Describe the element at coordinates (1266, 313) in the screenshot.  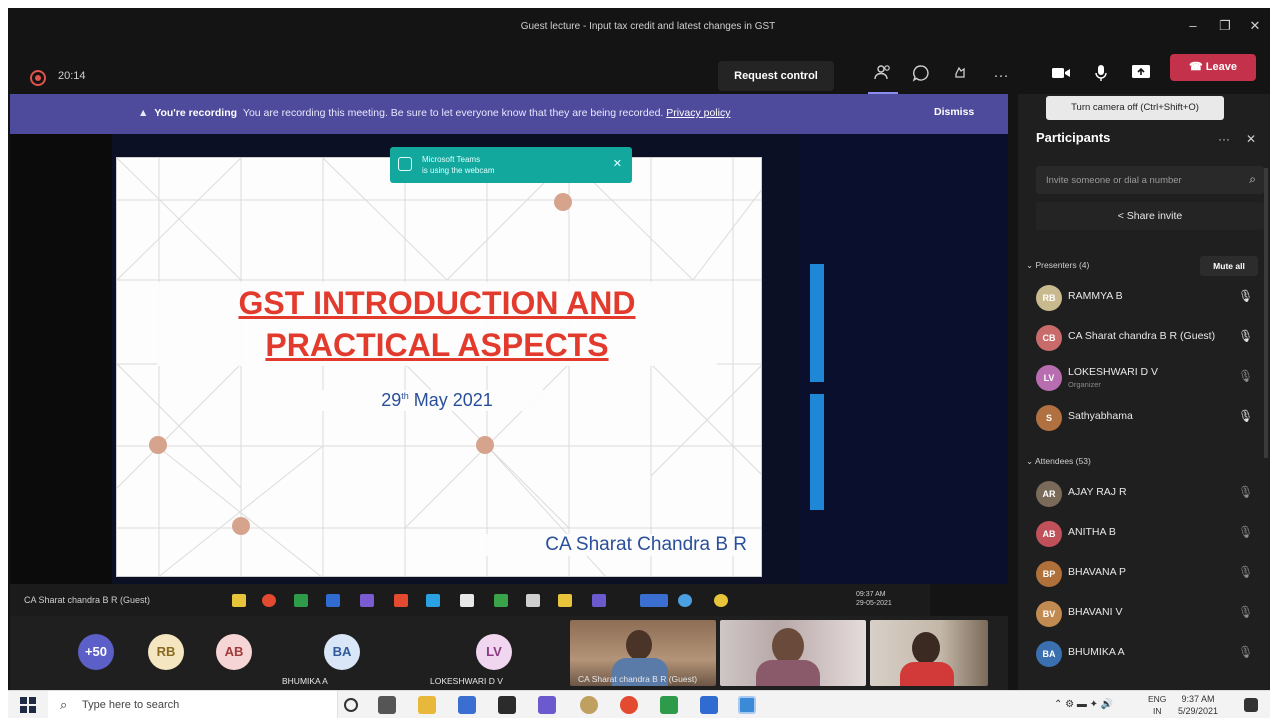
I see `panel-scrollbar` at that location.